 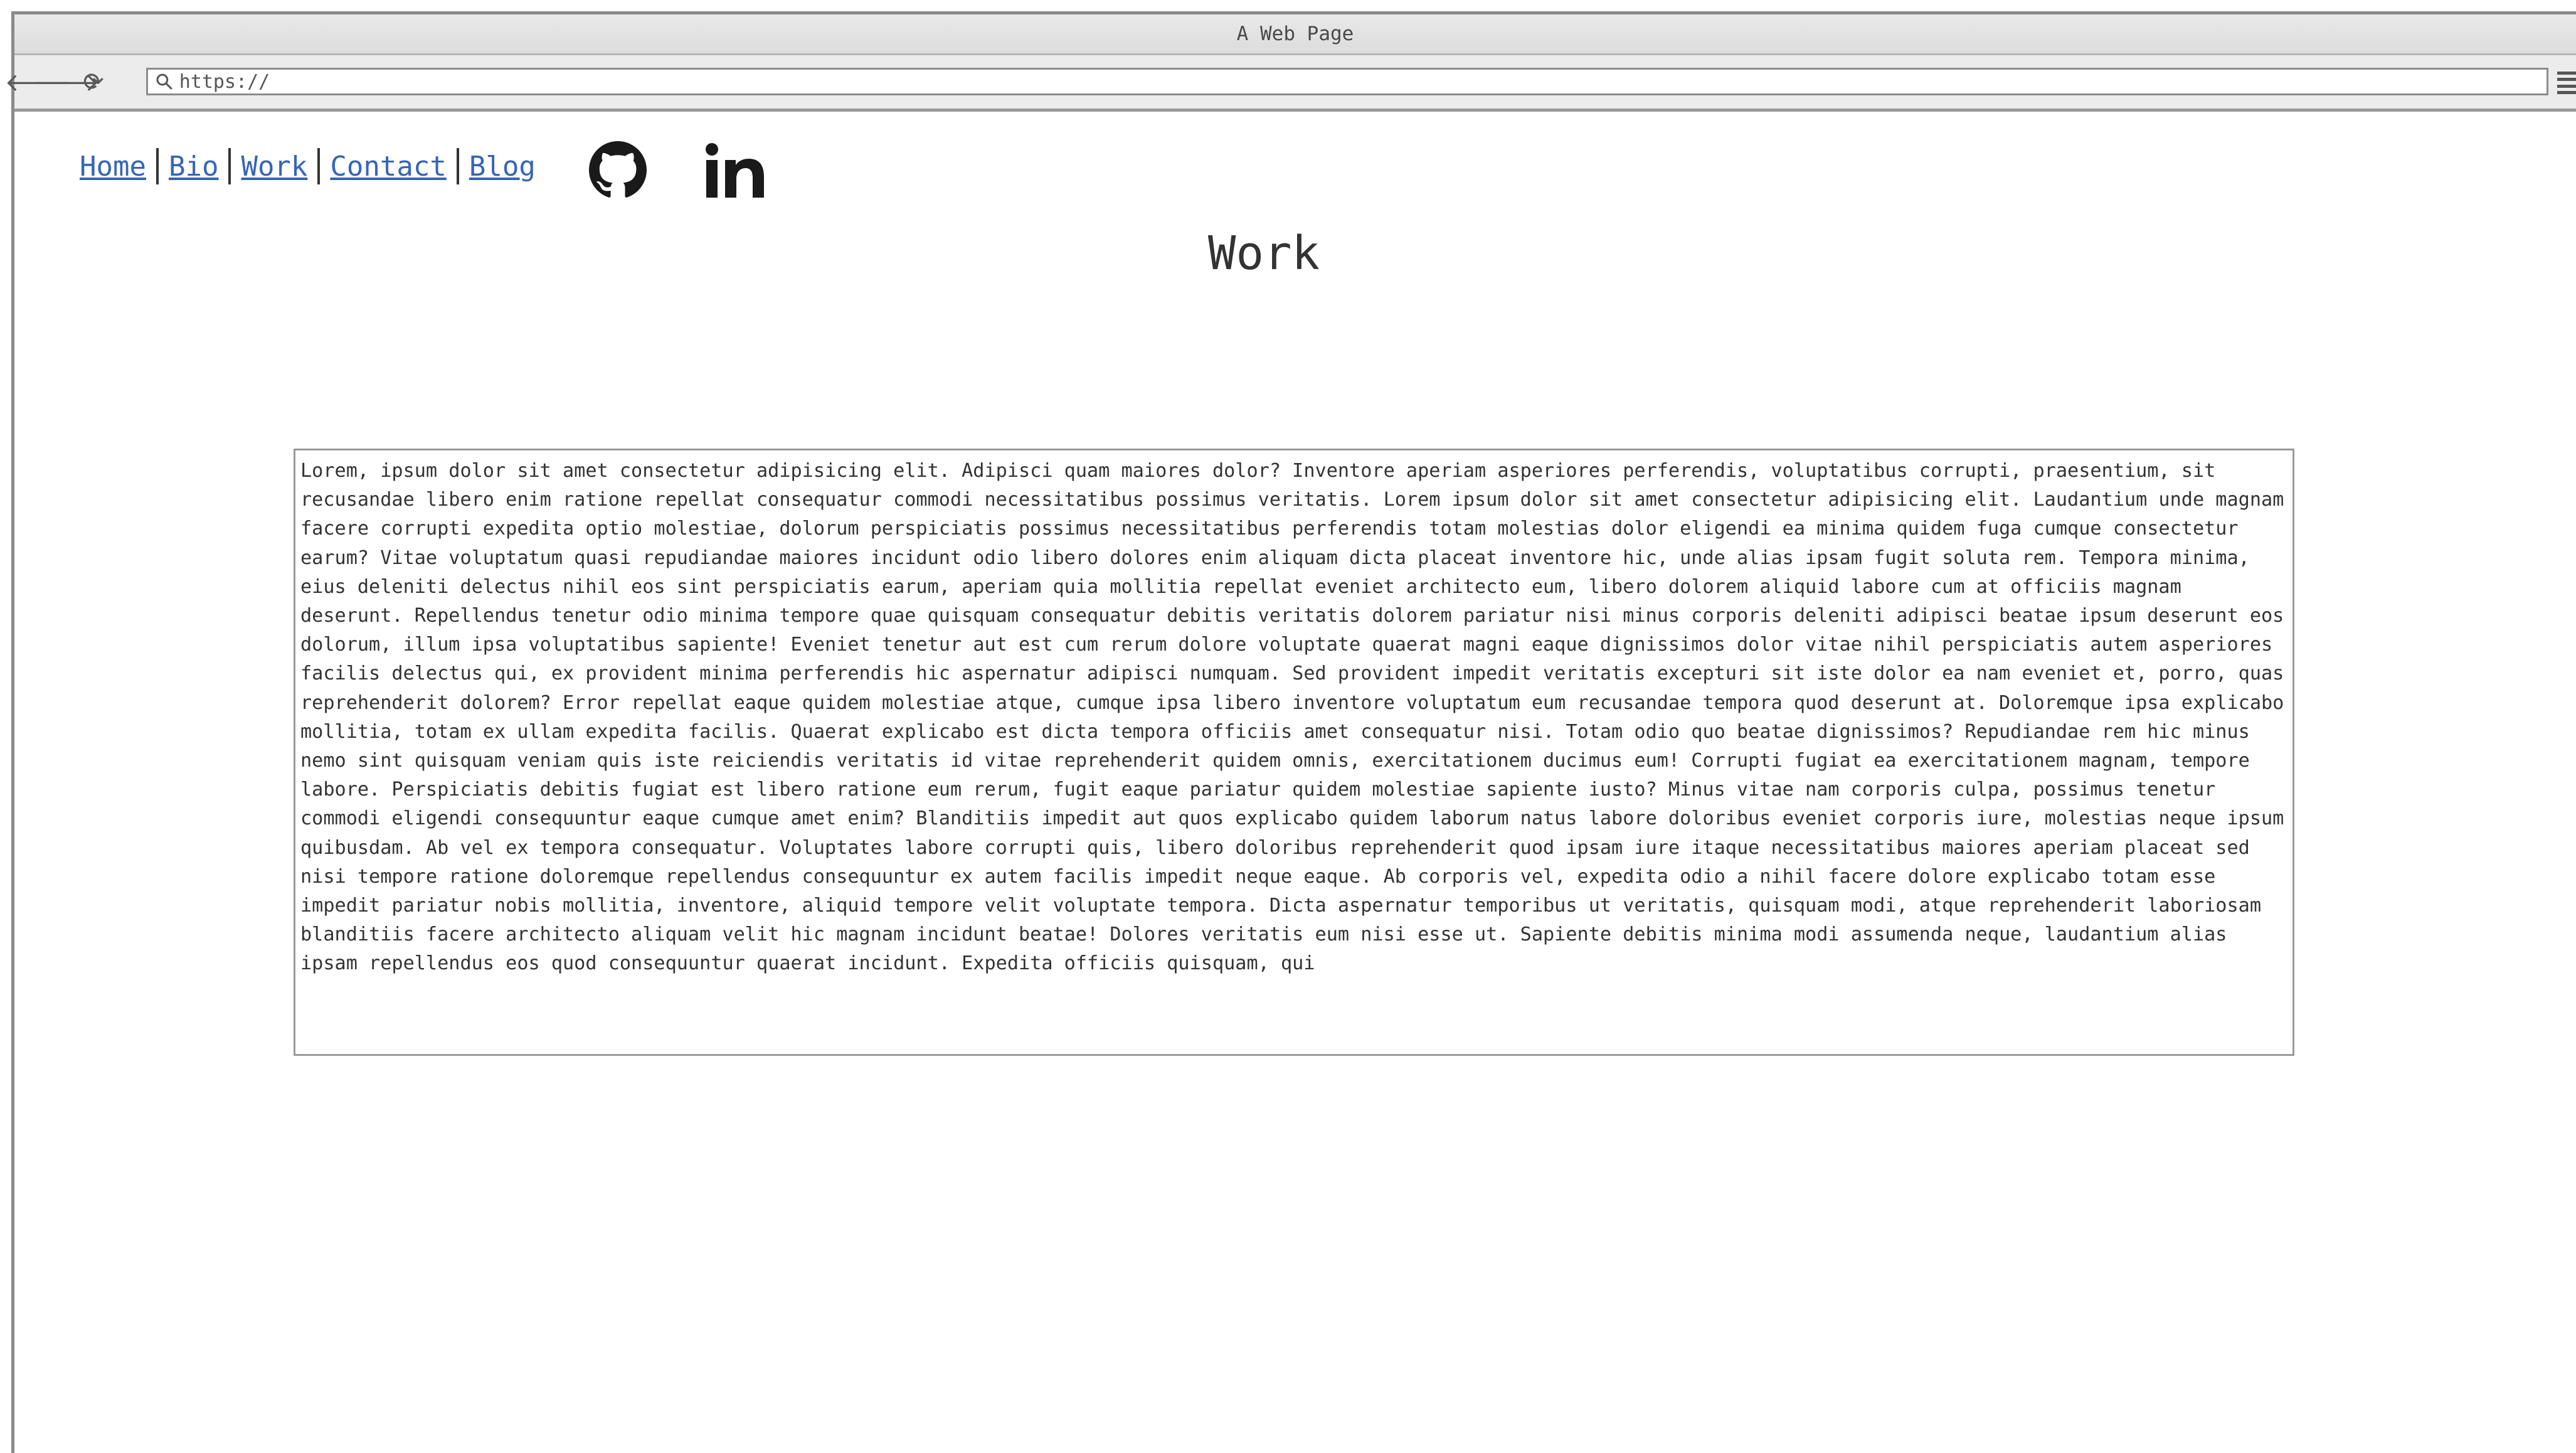 I want to click on forward-button: 🡒, so click(x=65, y=82).